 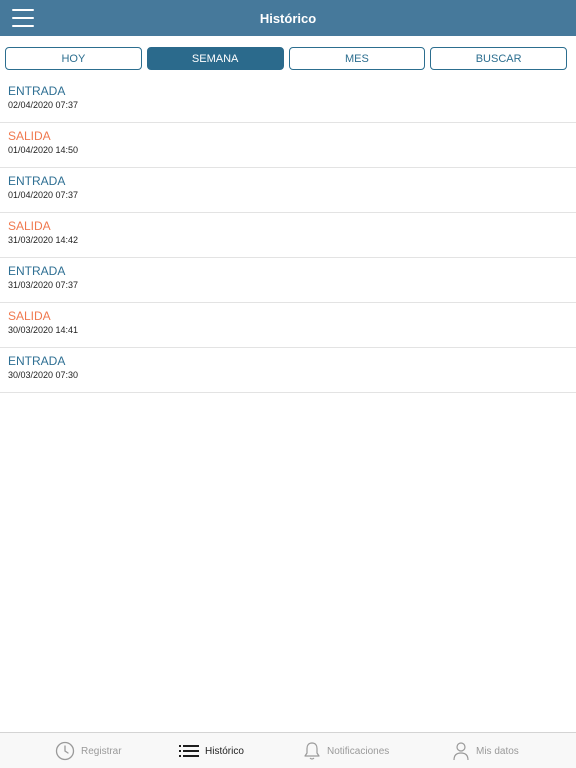 What do you see at coordinates (65, 751) in the screenshot?
I see `clock-icon` at bounding box center [65, 751].